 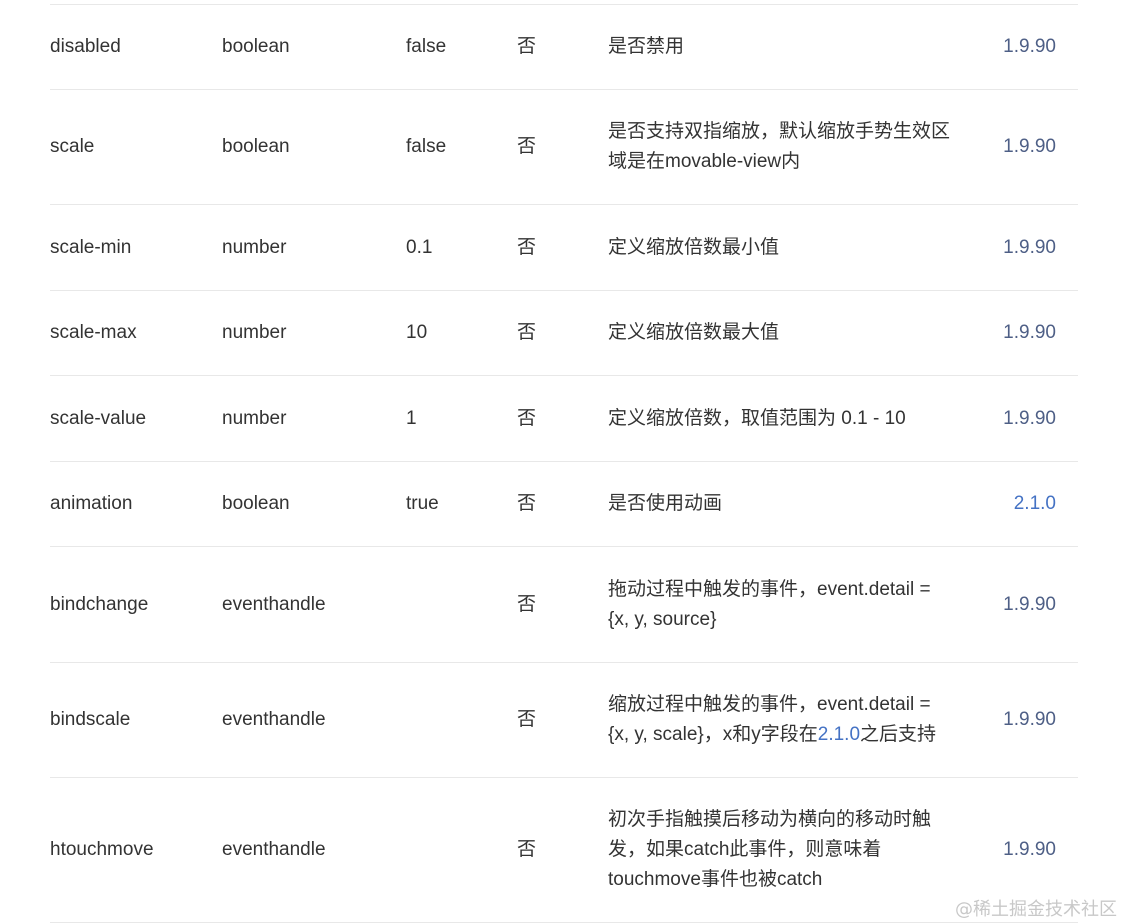 I want to click on prop-name: bindchange, so click(x=99, y=604).